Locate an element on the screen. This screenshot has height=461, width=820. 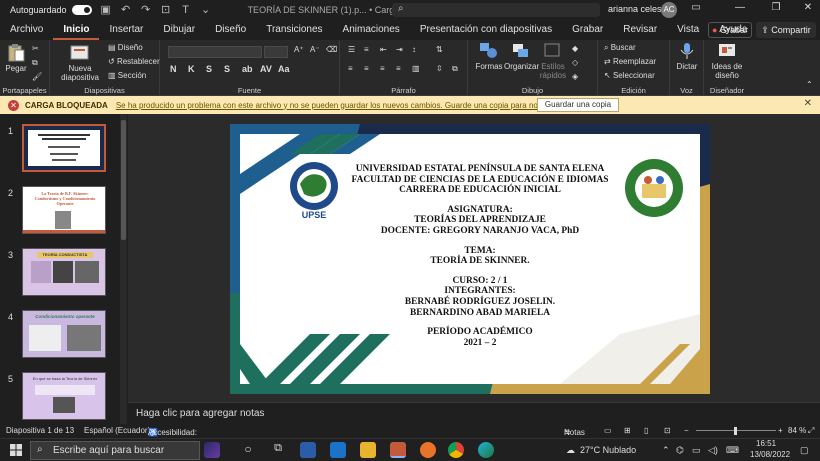
autosave: Autoguardado is located at coordinates (51, 10).